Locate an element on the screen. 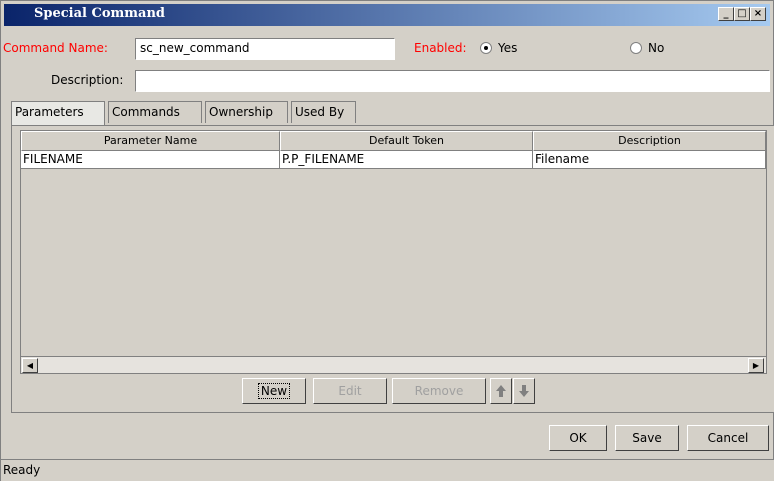 Image resolution: width=774 pixels, height=481 pixels. maximize-button: □ is located at coordinates (742, 14).